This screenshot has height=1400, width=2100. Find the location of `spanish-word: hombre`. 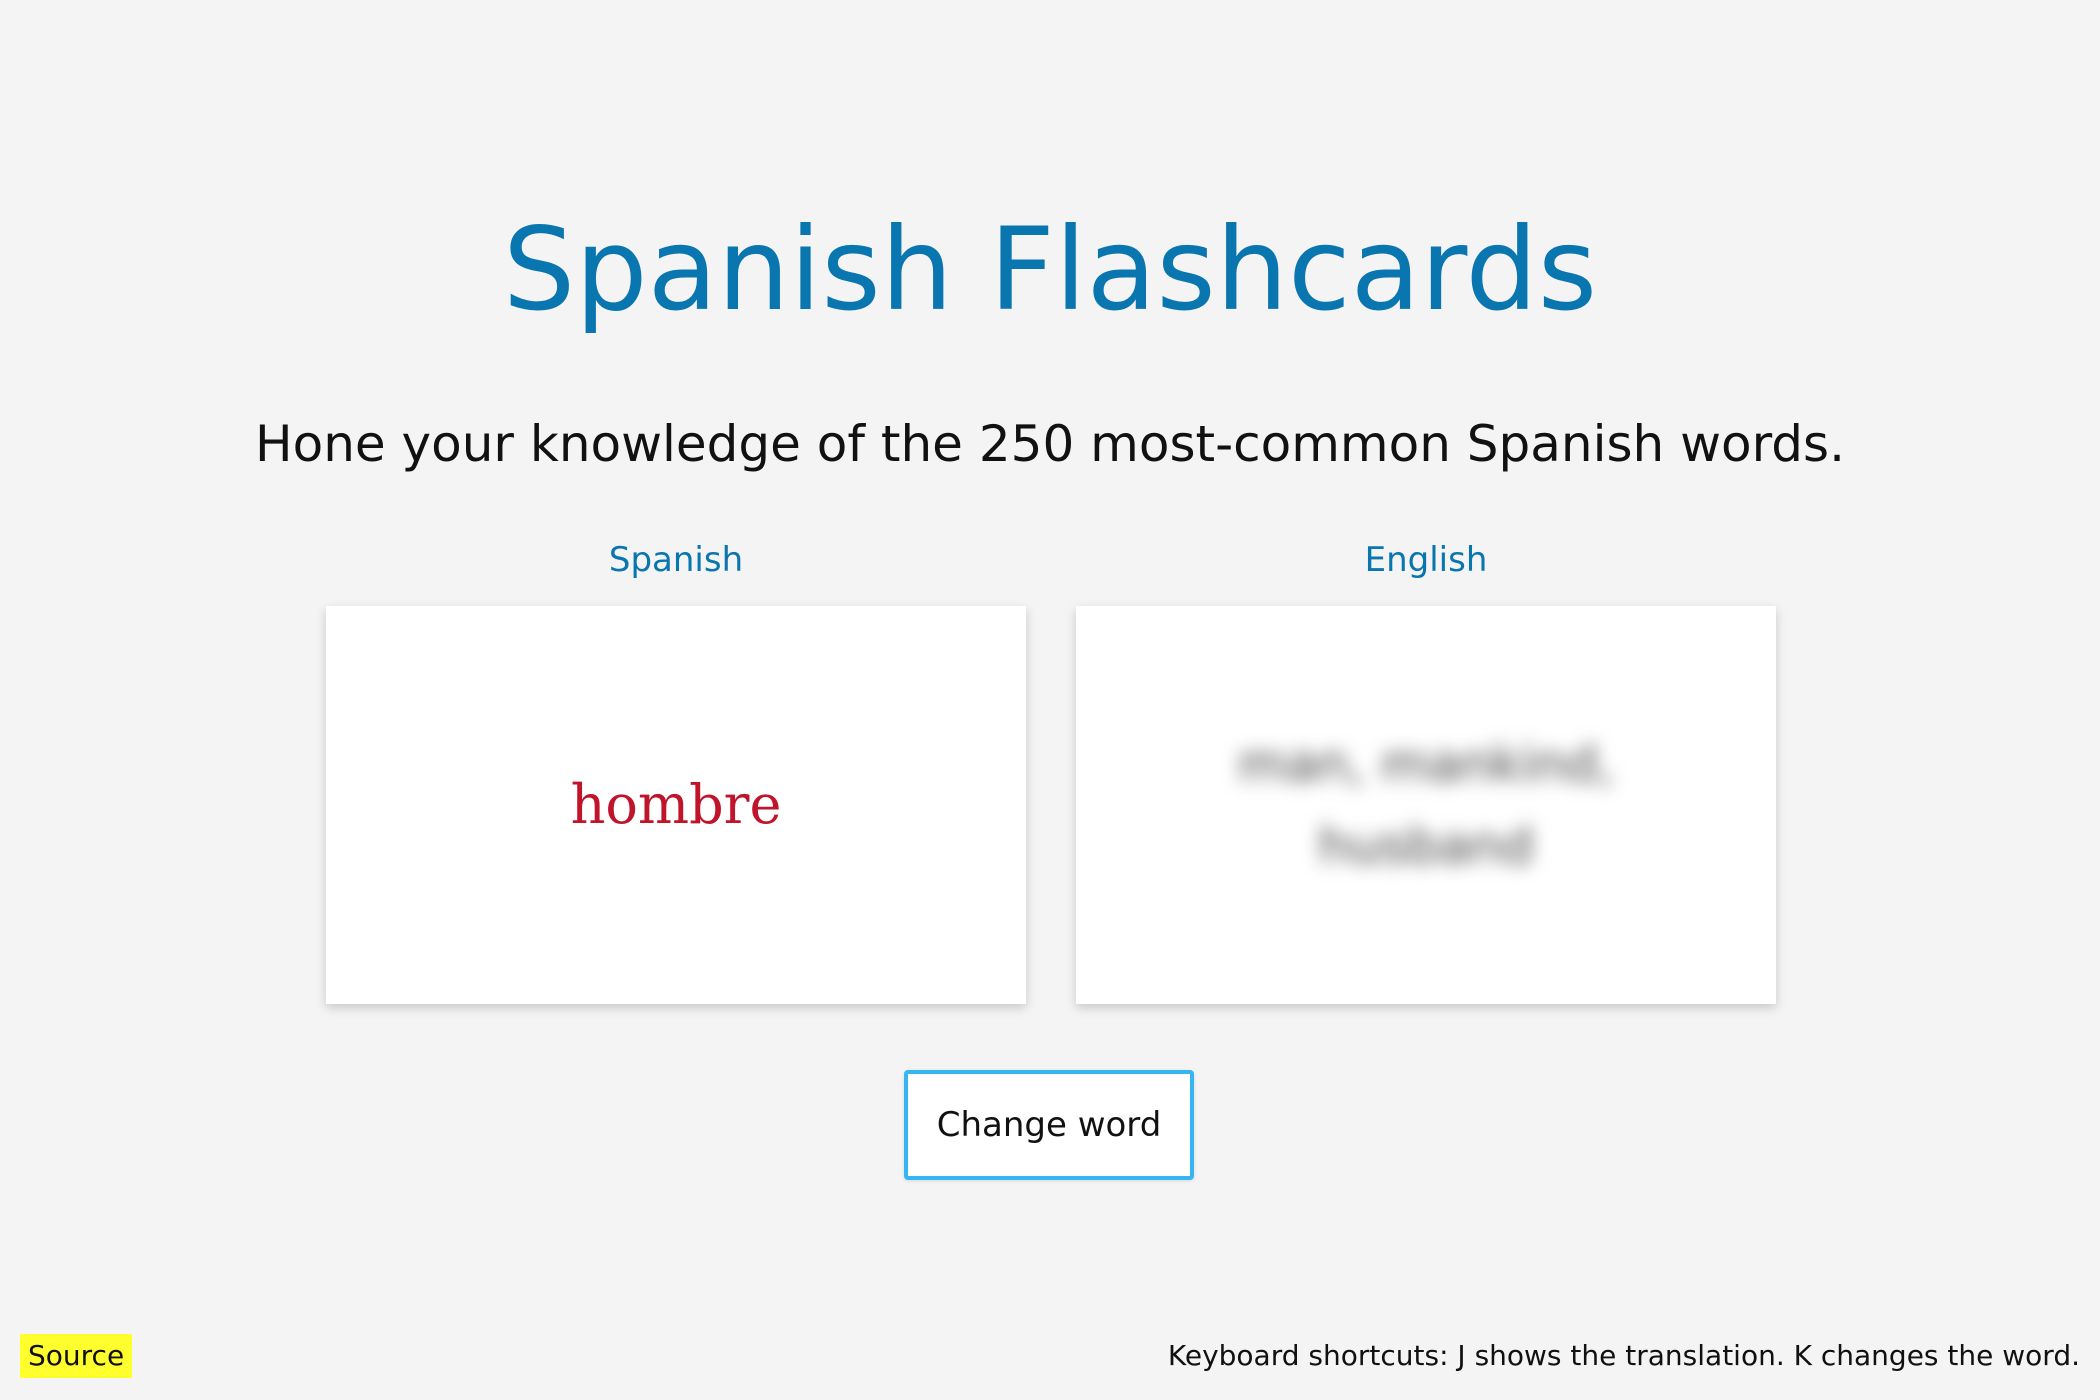

spanish-word: hombre is located at coordinates (676, 804).